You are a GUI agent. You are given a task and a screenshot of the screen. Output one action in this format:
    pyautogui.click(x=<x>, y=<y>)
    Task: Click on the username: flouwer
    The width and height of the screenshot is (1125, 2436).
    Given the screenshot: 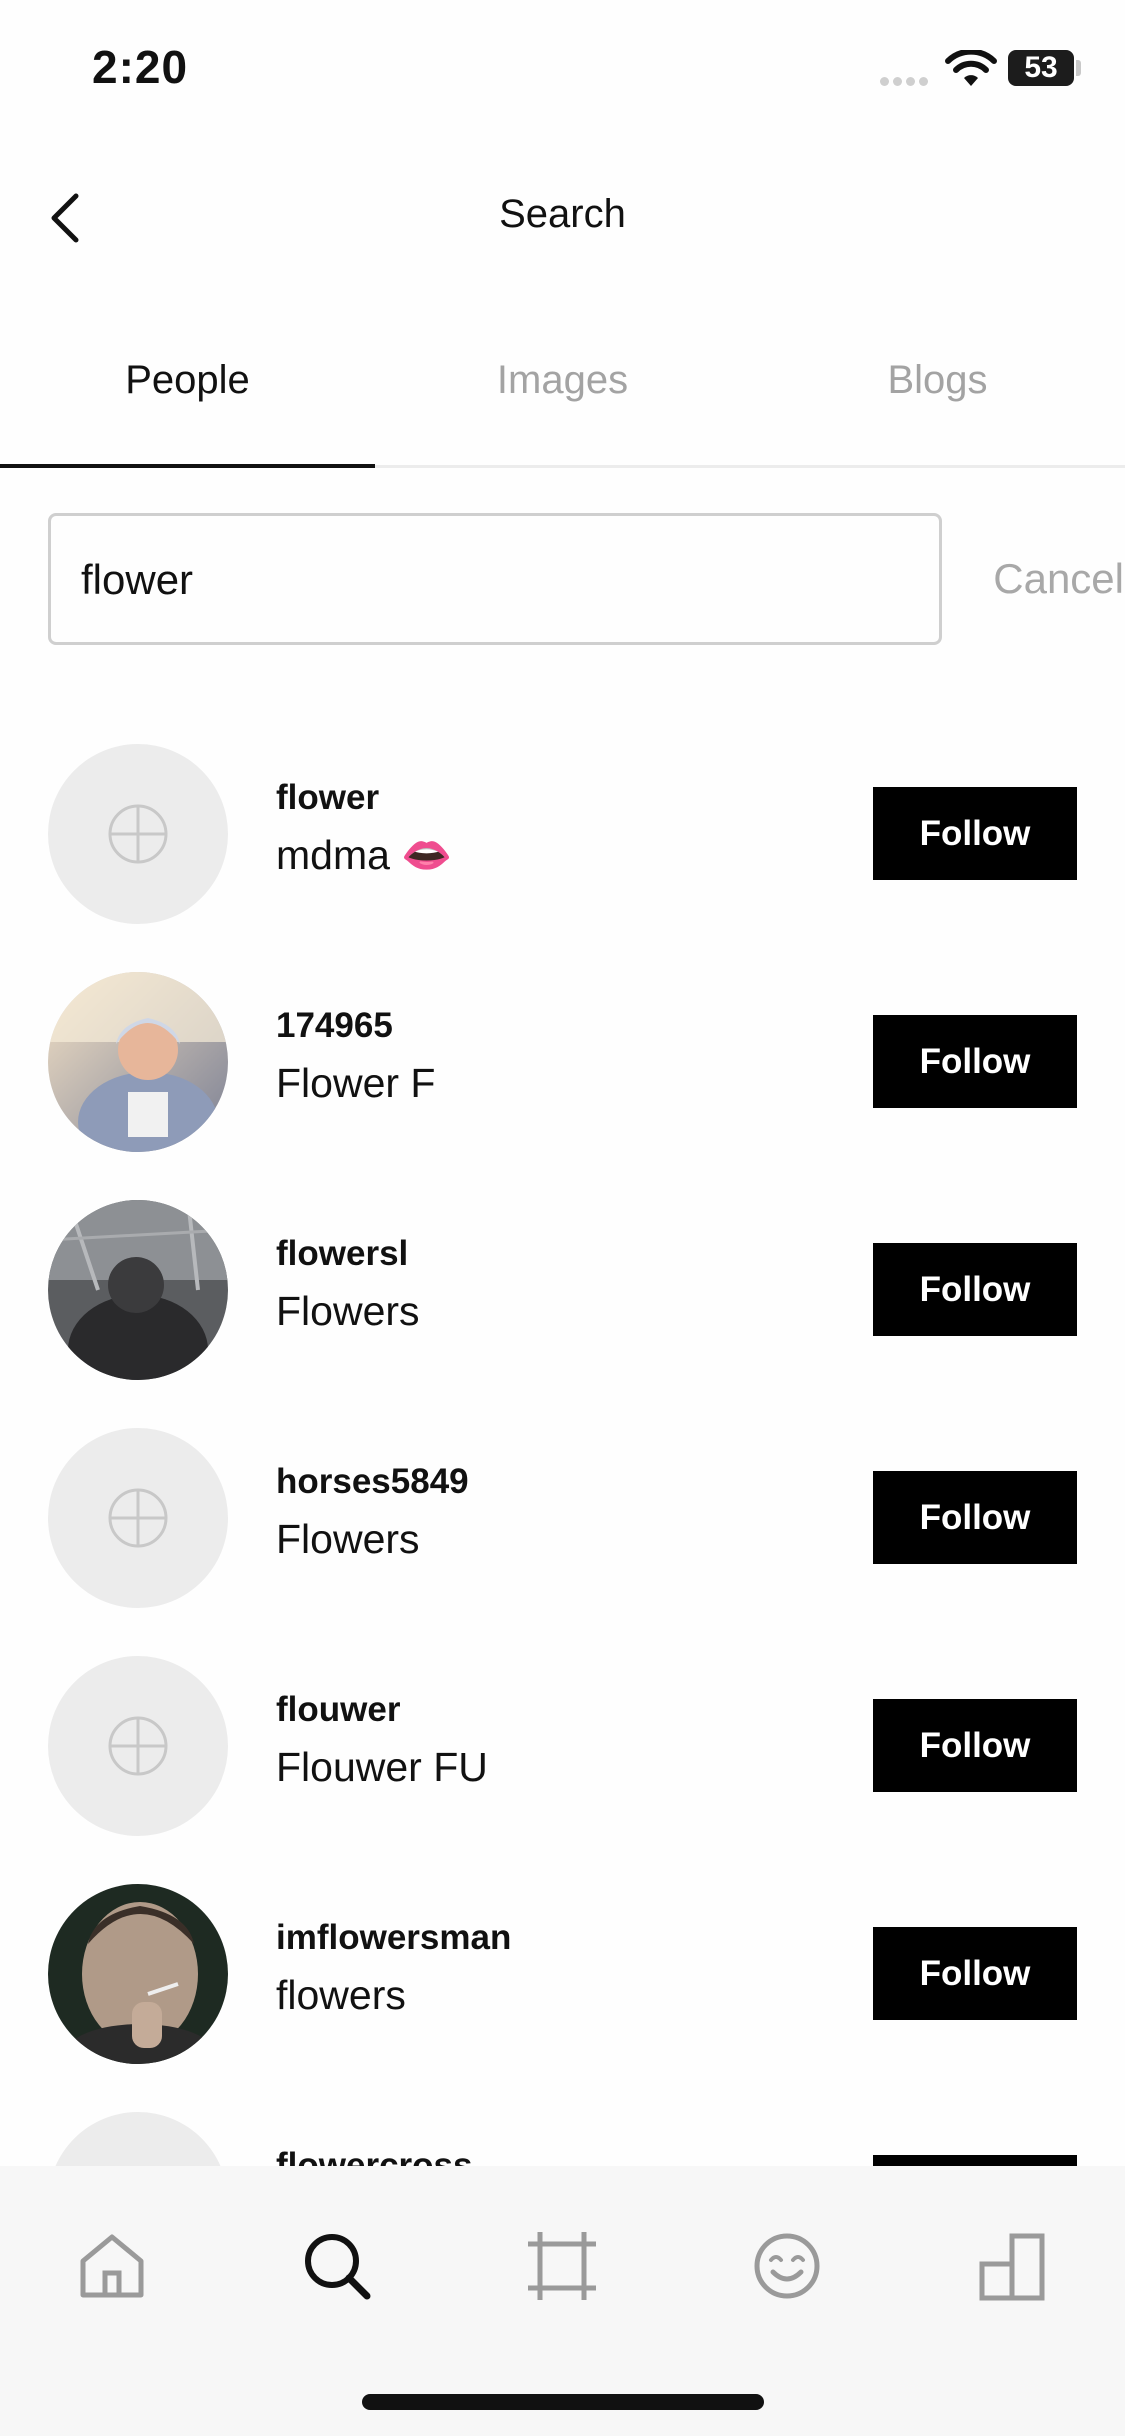 What is the action you would take?
    pyautogui.click(x=338, y=1709)
    